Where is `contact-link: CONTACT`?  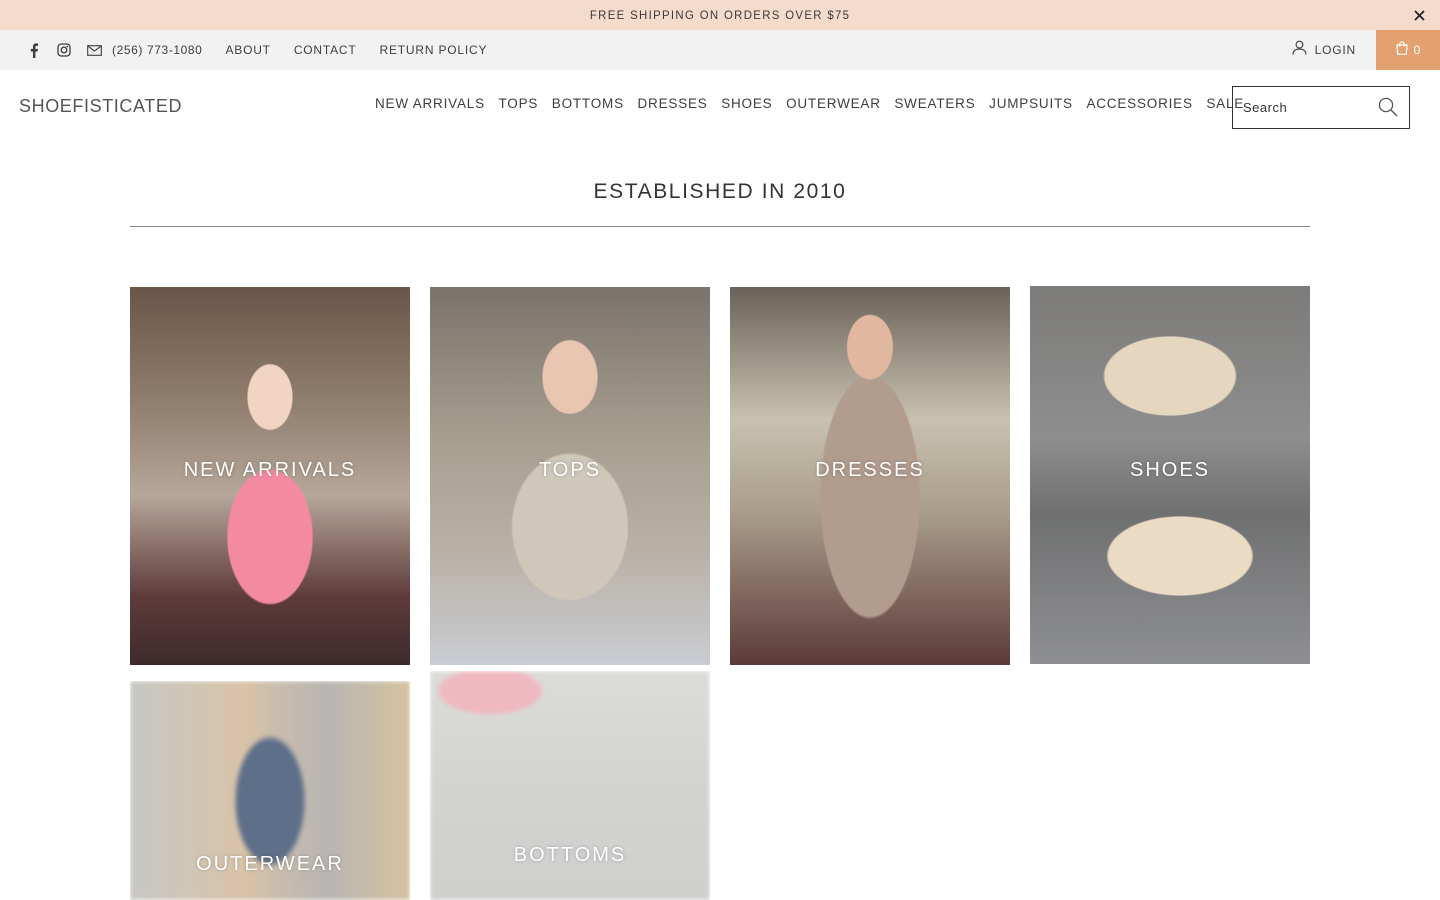
contact-link: CONTACT is located at coordinates (325, 50).